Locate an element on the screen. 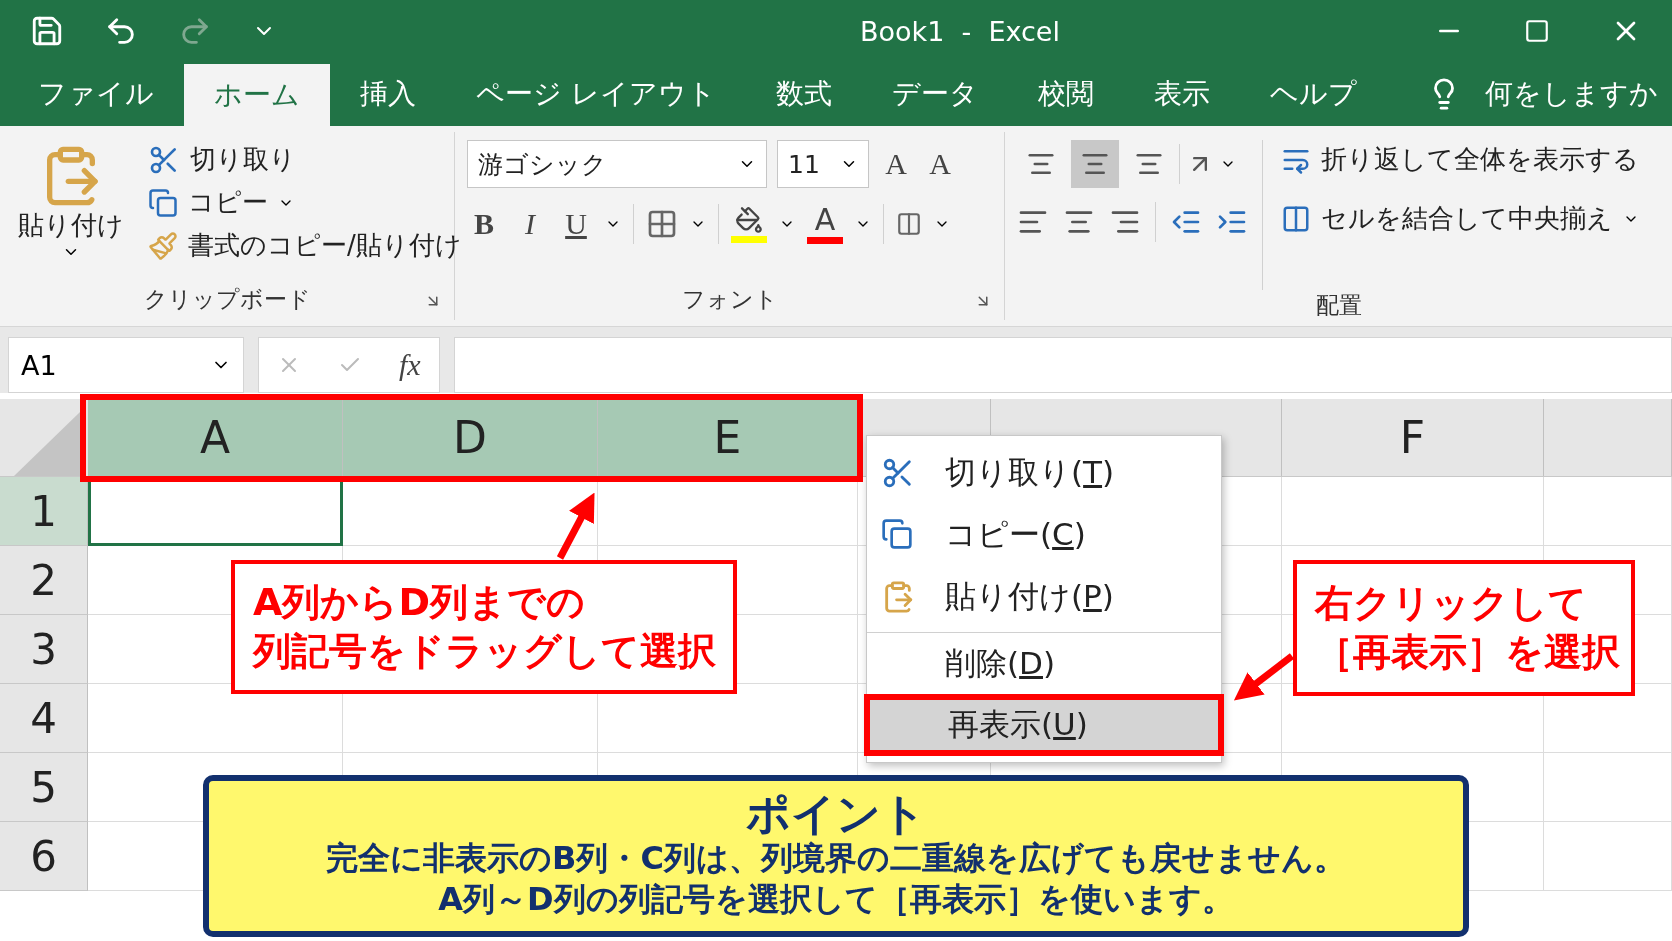 This screenshot has height=941, width=1672. group-label: フォント is located at coordinates (729, 299).